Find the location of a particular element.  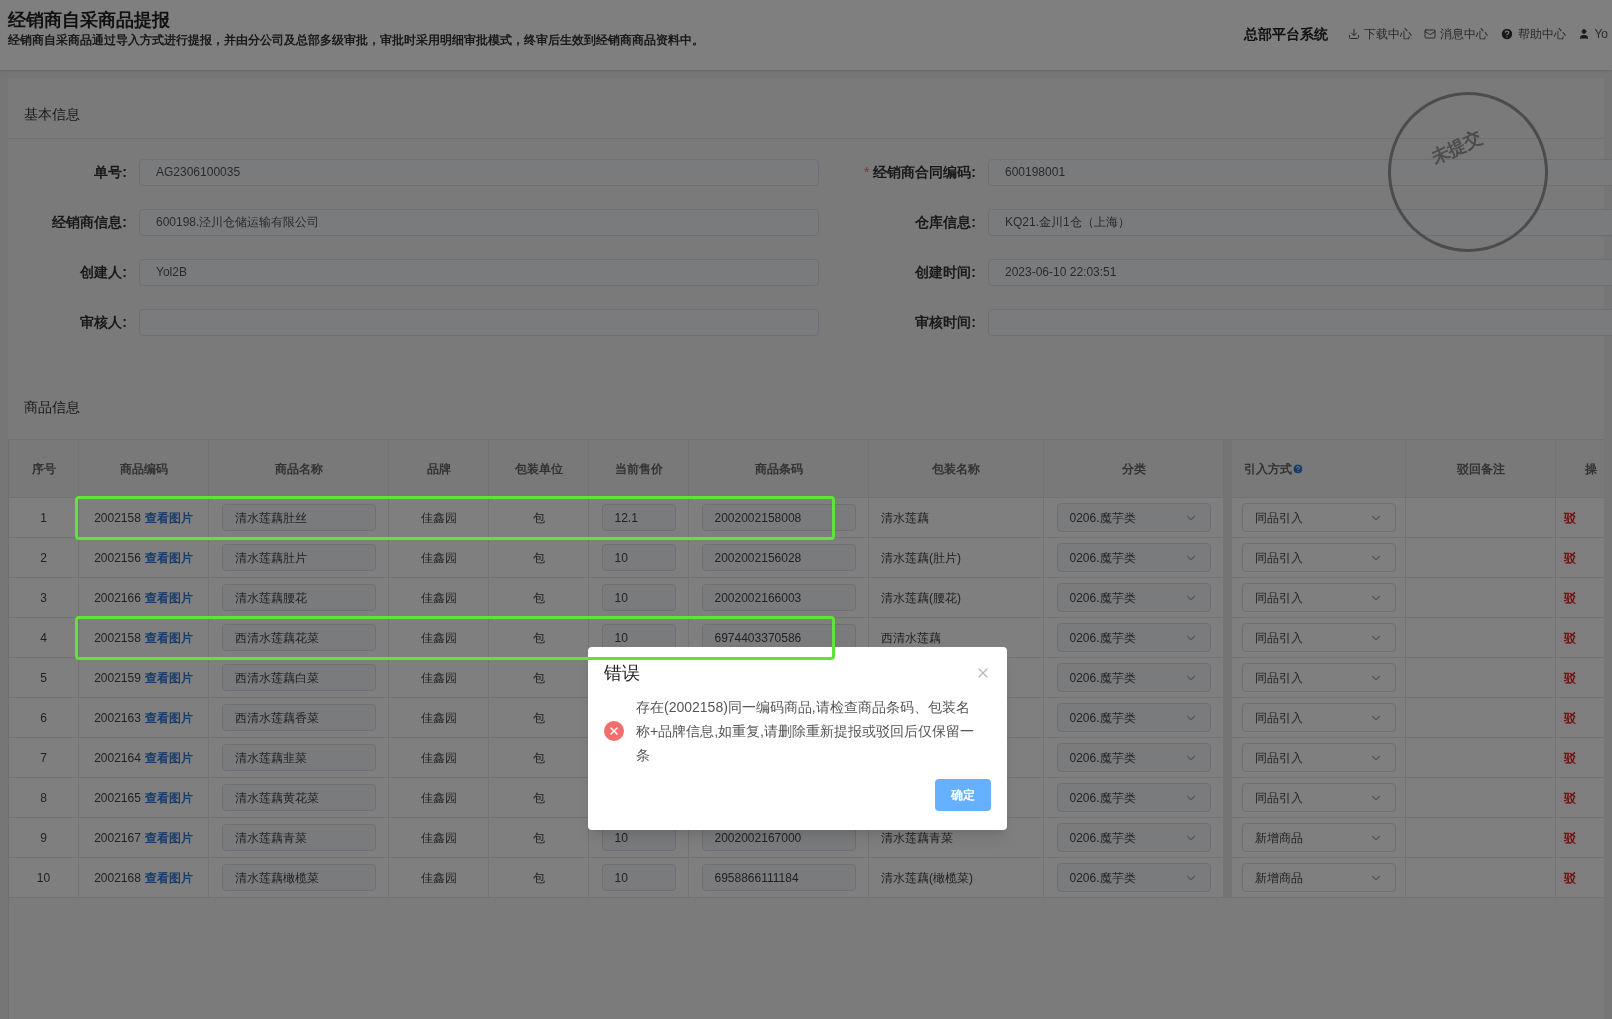

field-label: 经销商信息: is located at coordinates (89, 222).